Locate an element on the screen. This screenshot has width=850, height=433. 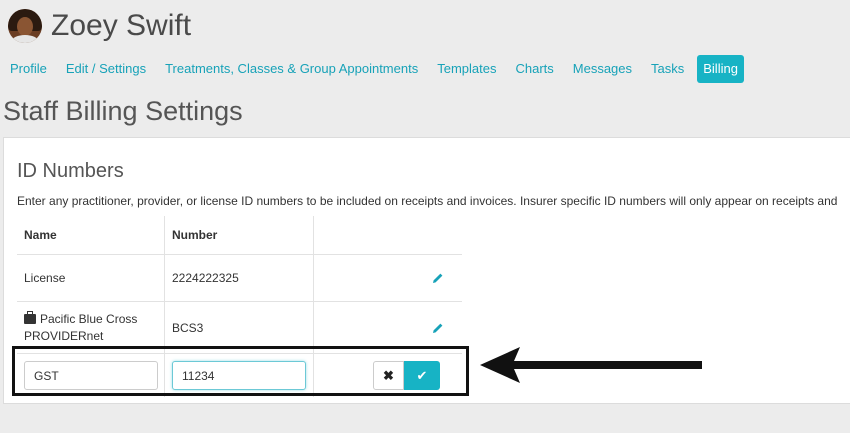
annotation-arrow-icon is located at coordinates (591, 365).